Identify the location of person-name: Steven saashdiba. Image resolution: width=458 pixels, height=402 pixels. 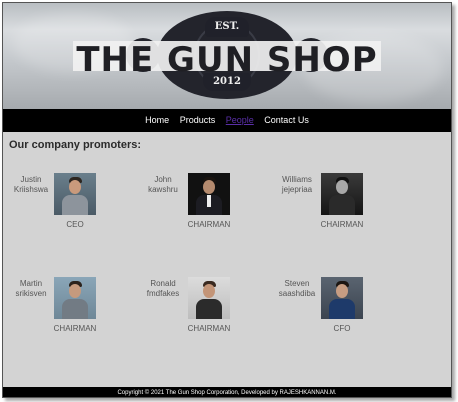
(297, 288).